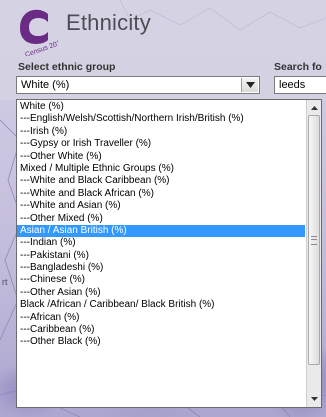 This screenshot has width=326, height=417. I want to click on dropdown-option: Mixed / Multiple Ethnic Groups (%), so click(161, 169).